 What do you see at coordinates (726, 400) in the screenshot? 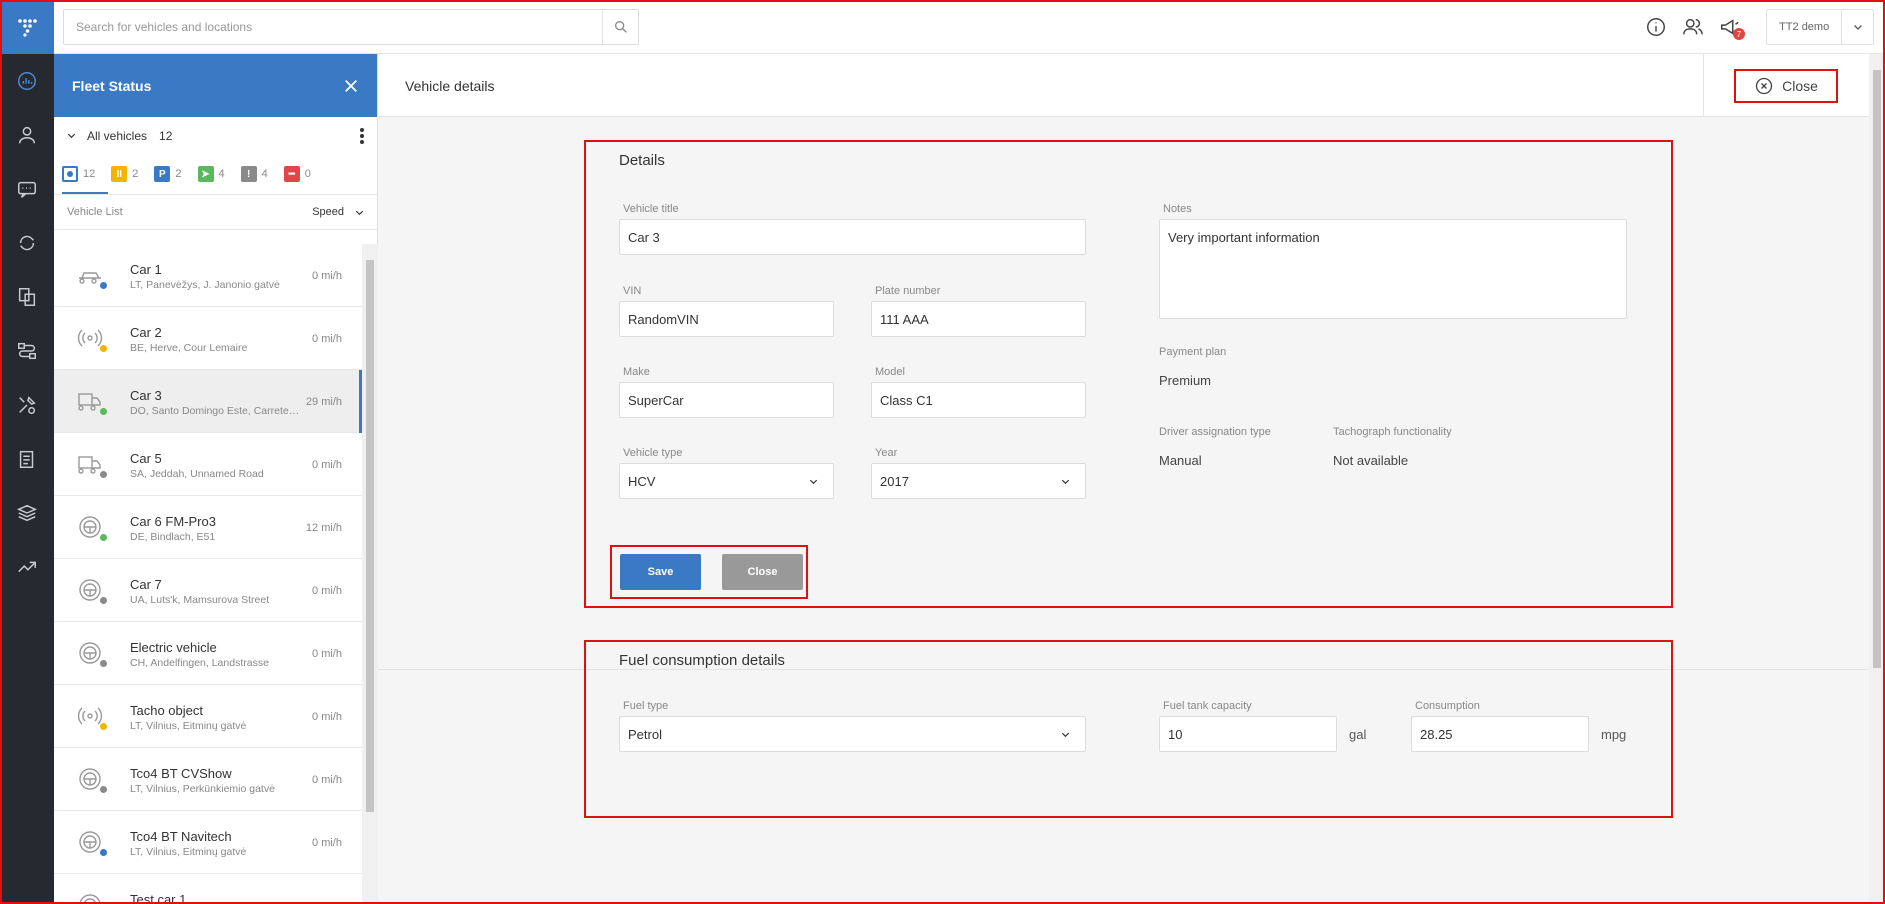
I see `make-field: SuperCar` at bounding box center [726, 400].